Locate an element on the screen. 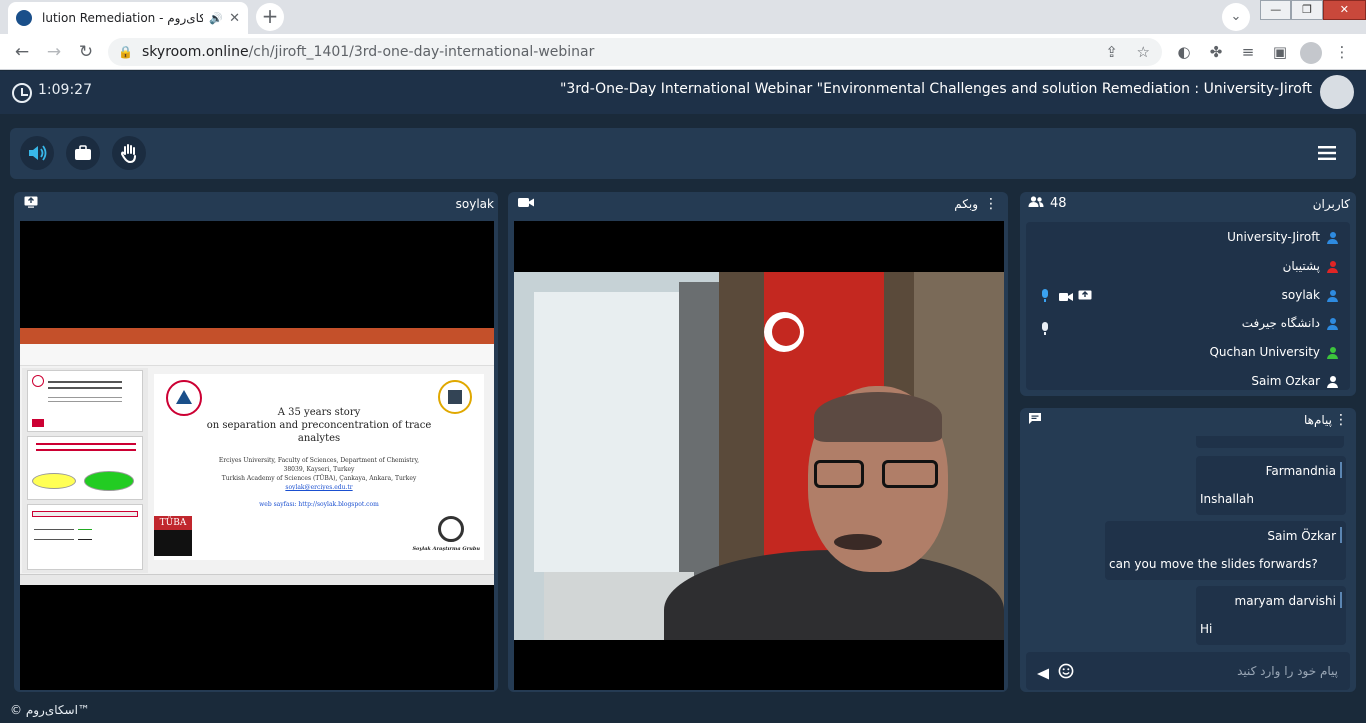 The image size is (1366, 723). chat-message: maryam darvishi Hi is located at coordinates (1271, 615).